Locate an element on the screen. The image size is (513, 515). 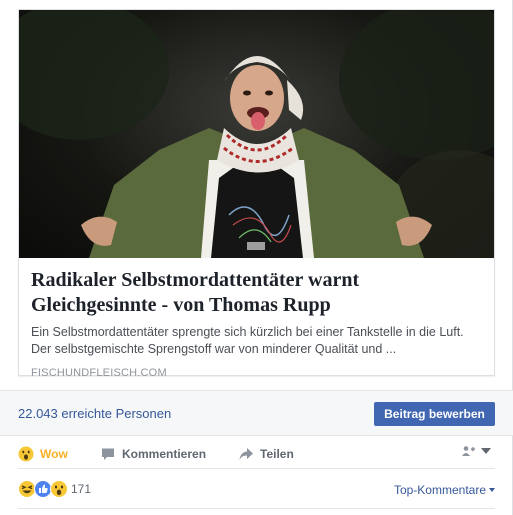
comment-label: Kommentieren is located at coordinates (164, 454).